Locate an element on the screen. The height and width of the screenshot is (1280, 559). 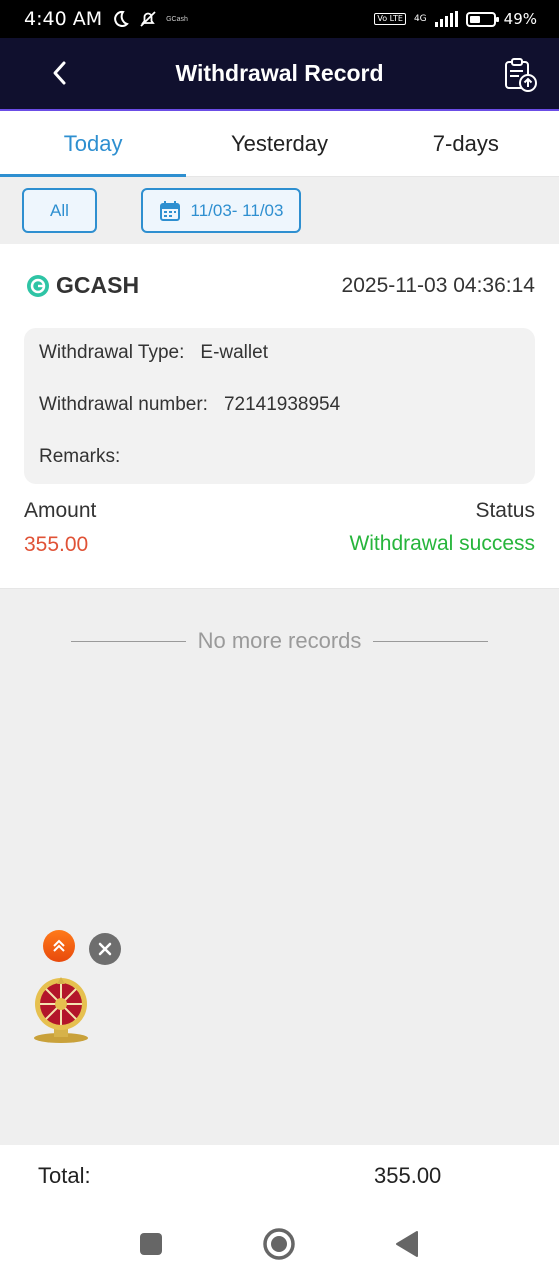
type-filter-button: All is located at coordinates (59, 210).